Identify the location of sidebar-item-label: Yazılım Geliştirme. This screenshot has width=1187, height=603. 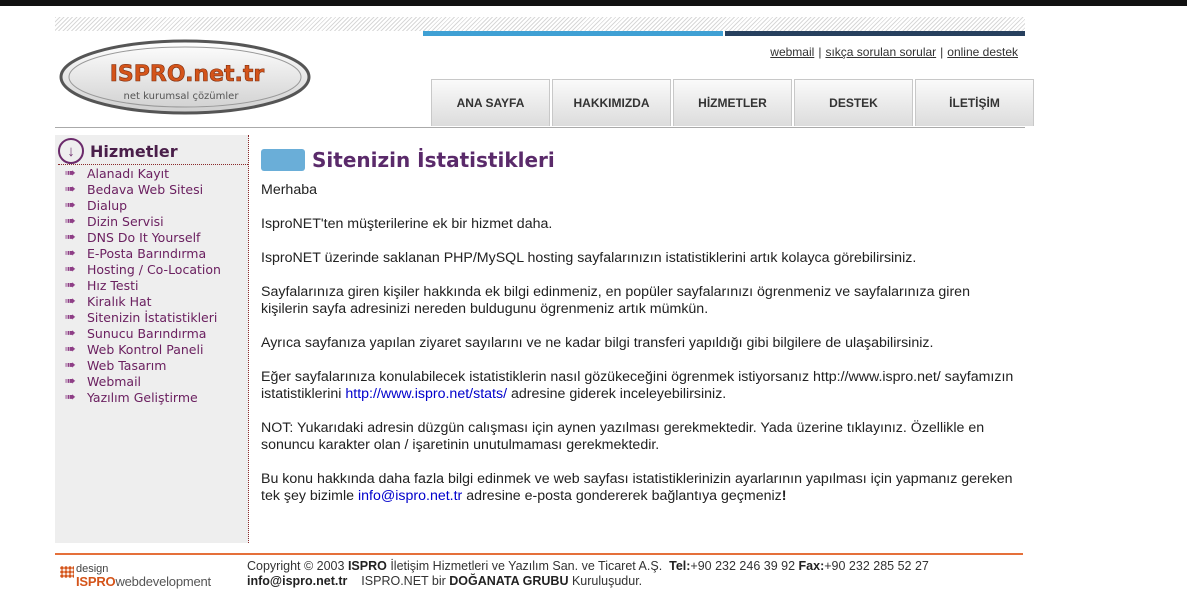
(142, 397).